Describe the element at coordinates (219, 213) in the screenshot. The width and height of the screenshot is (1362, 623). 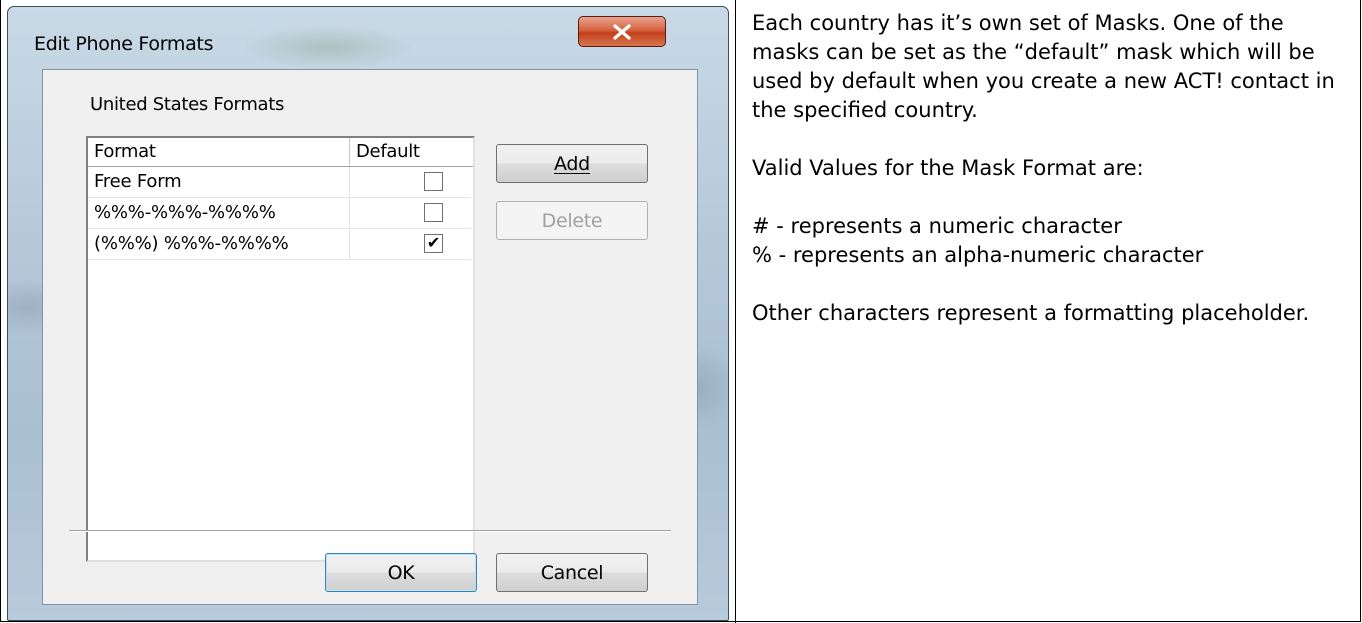
I see `format-cell: %%%-%%%-%%%%` at that location.